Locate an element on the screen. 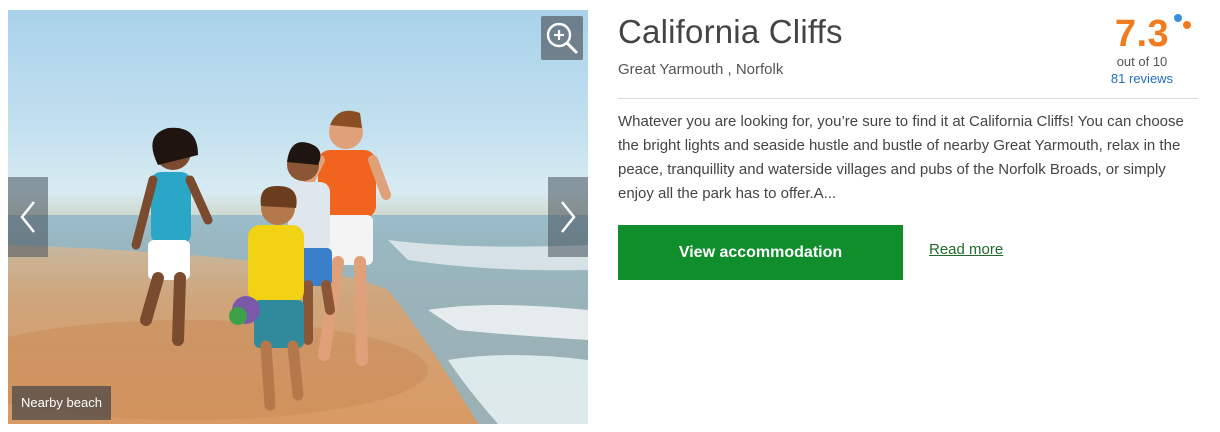 The width and height of the screenshot is (1220, 432). rating-score: 7.3 is located at coordinates (1142, 34).